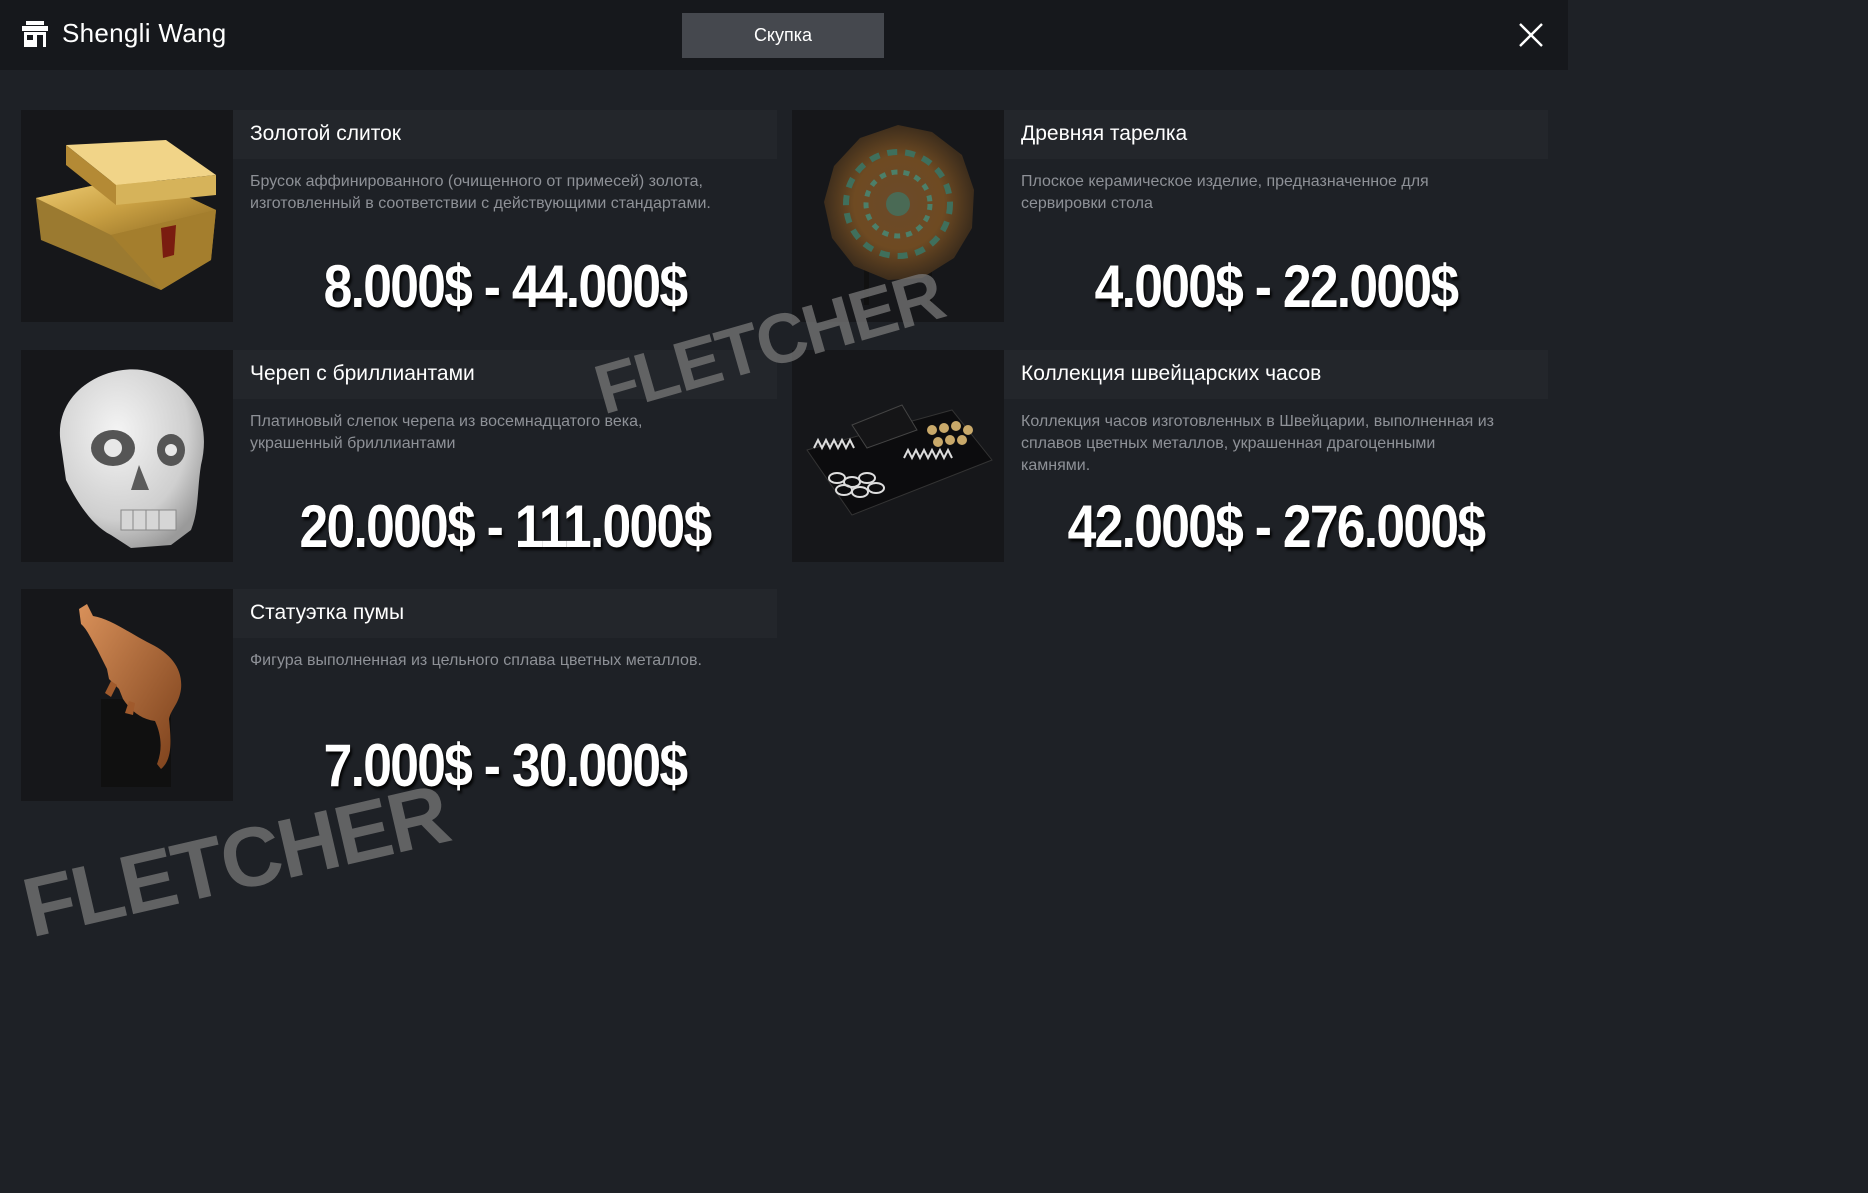 The height and width of the screenshot is (1193, 1868). I want to click on item-name-bar: Коллекция швейцарских часов, so click(1276, 374).